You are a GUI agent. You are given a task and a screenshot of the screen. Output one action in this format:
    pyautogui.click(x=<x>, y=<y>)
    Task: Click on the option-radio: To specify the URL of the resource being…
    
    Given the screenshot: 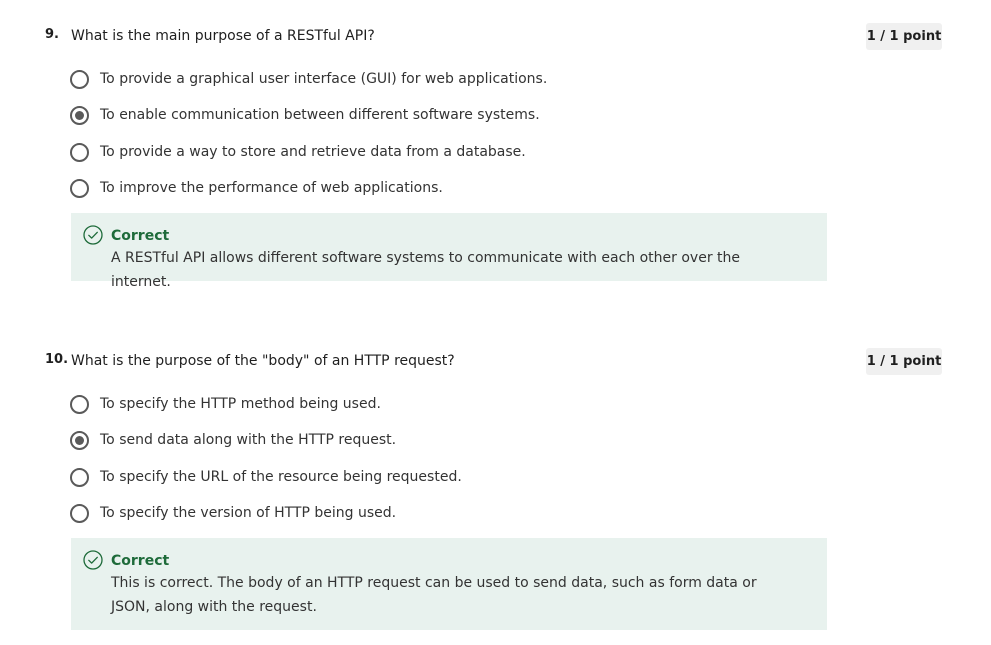 What is the action you would take?
    pyautogui.click(x=450, y=485)
    